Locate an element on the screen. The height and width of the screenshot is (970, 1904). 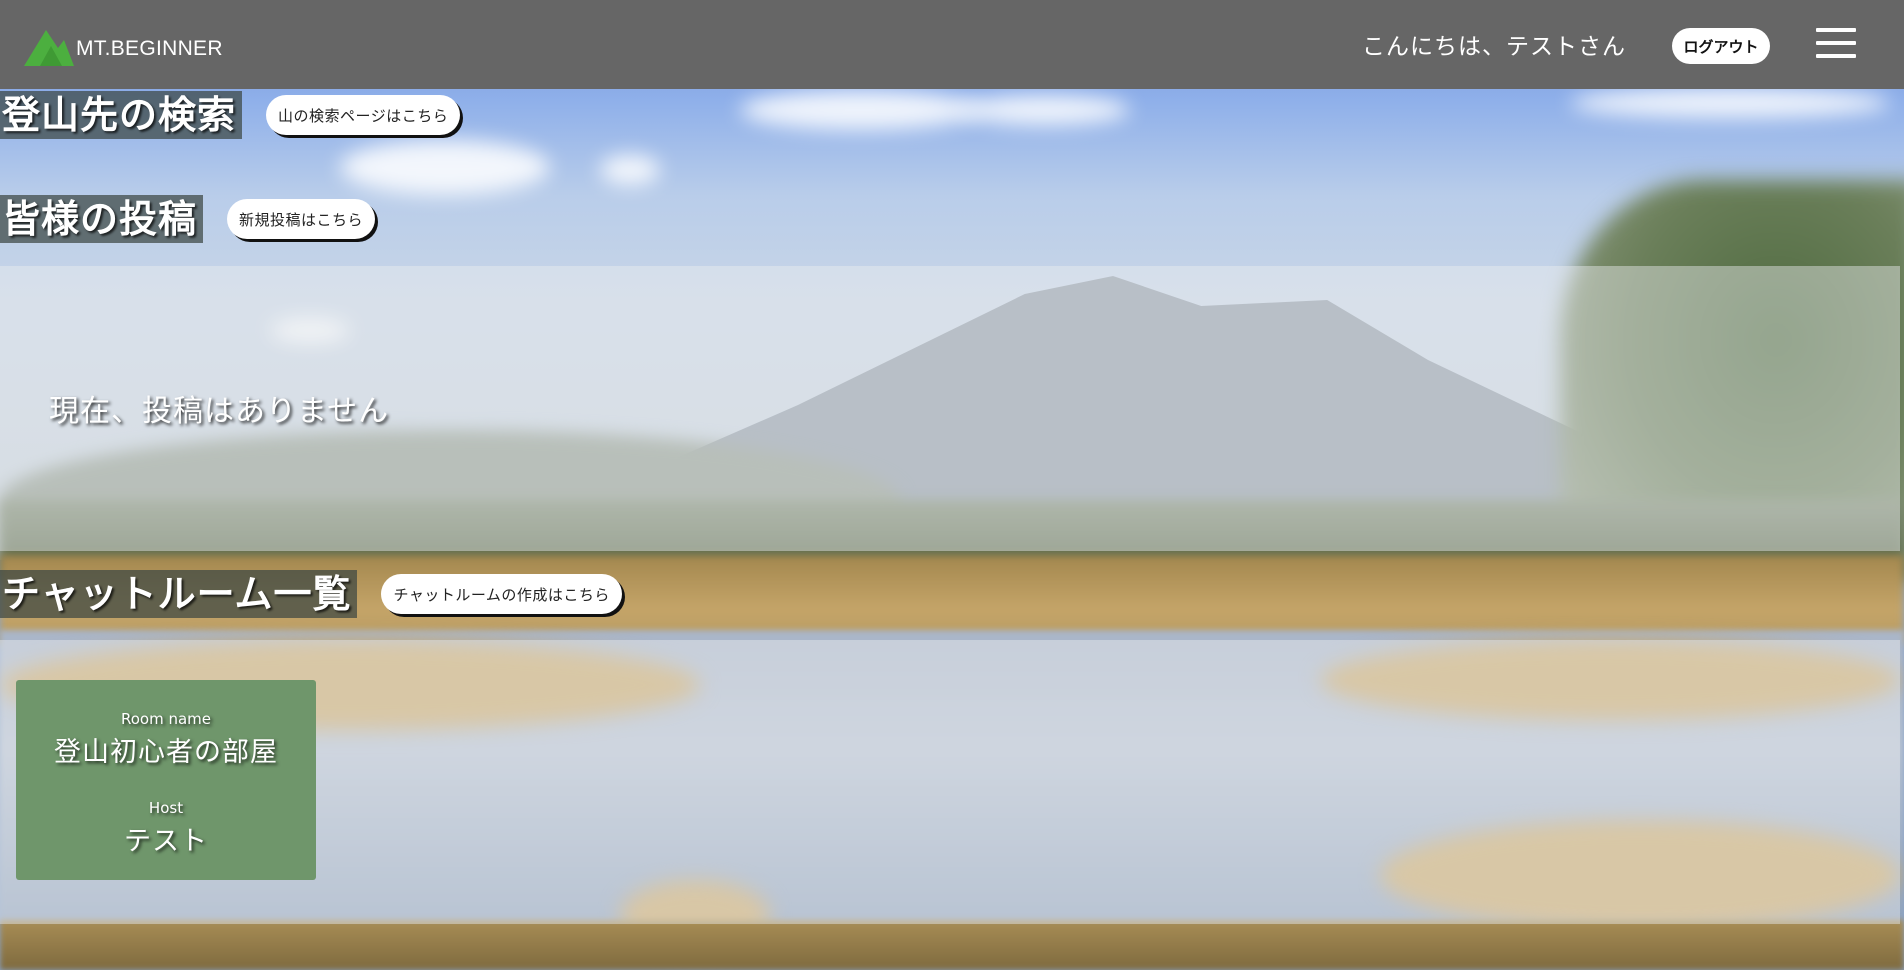
room-name: 登山初心者の部屋 is located at coordinates (166, 752).